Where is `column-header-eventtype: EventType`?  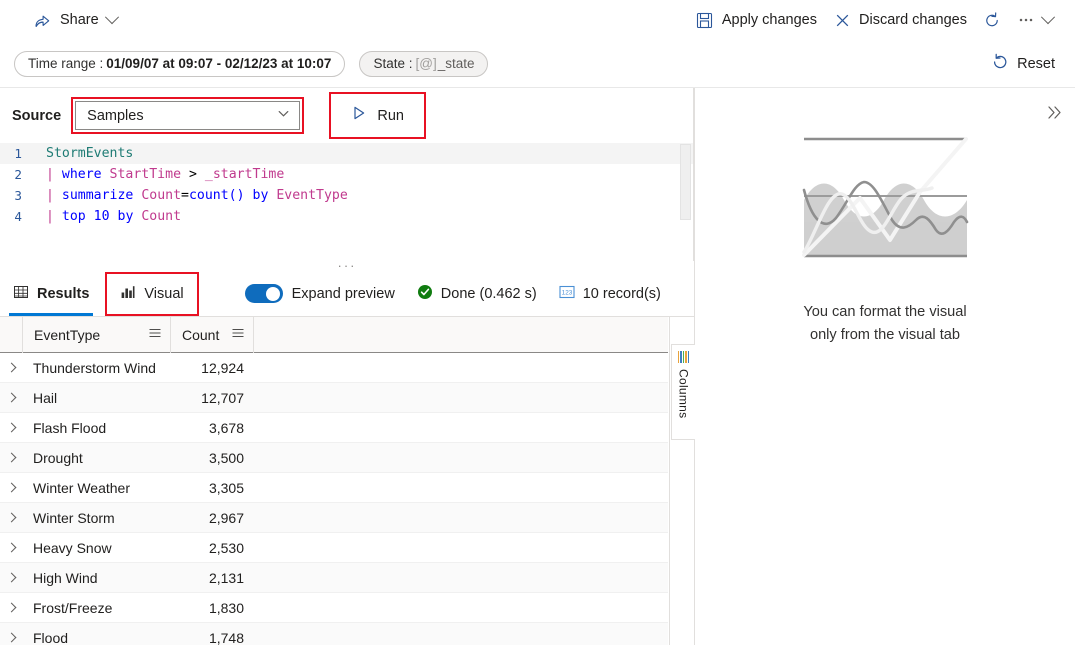
column-header-eventtype: EventType is located at coordinates (96, 335).